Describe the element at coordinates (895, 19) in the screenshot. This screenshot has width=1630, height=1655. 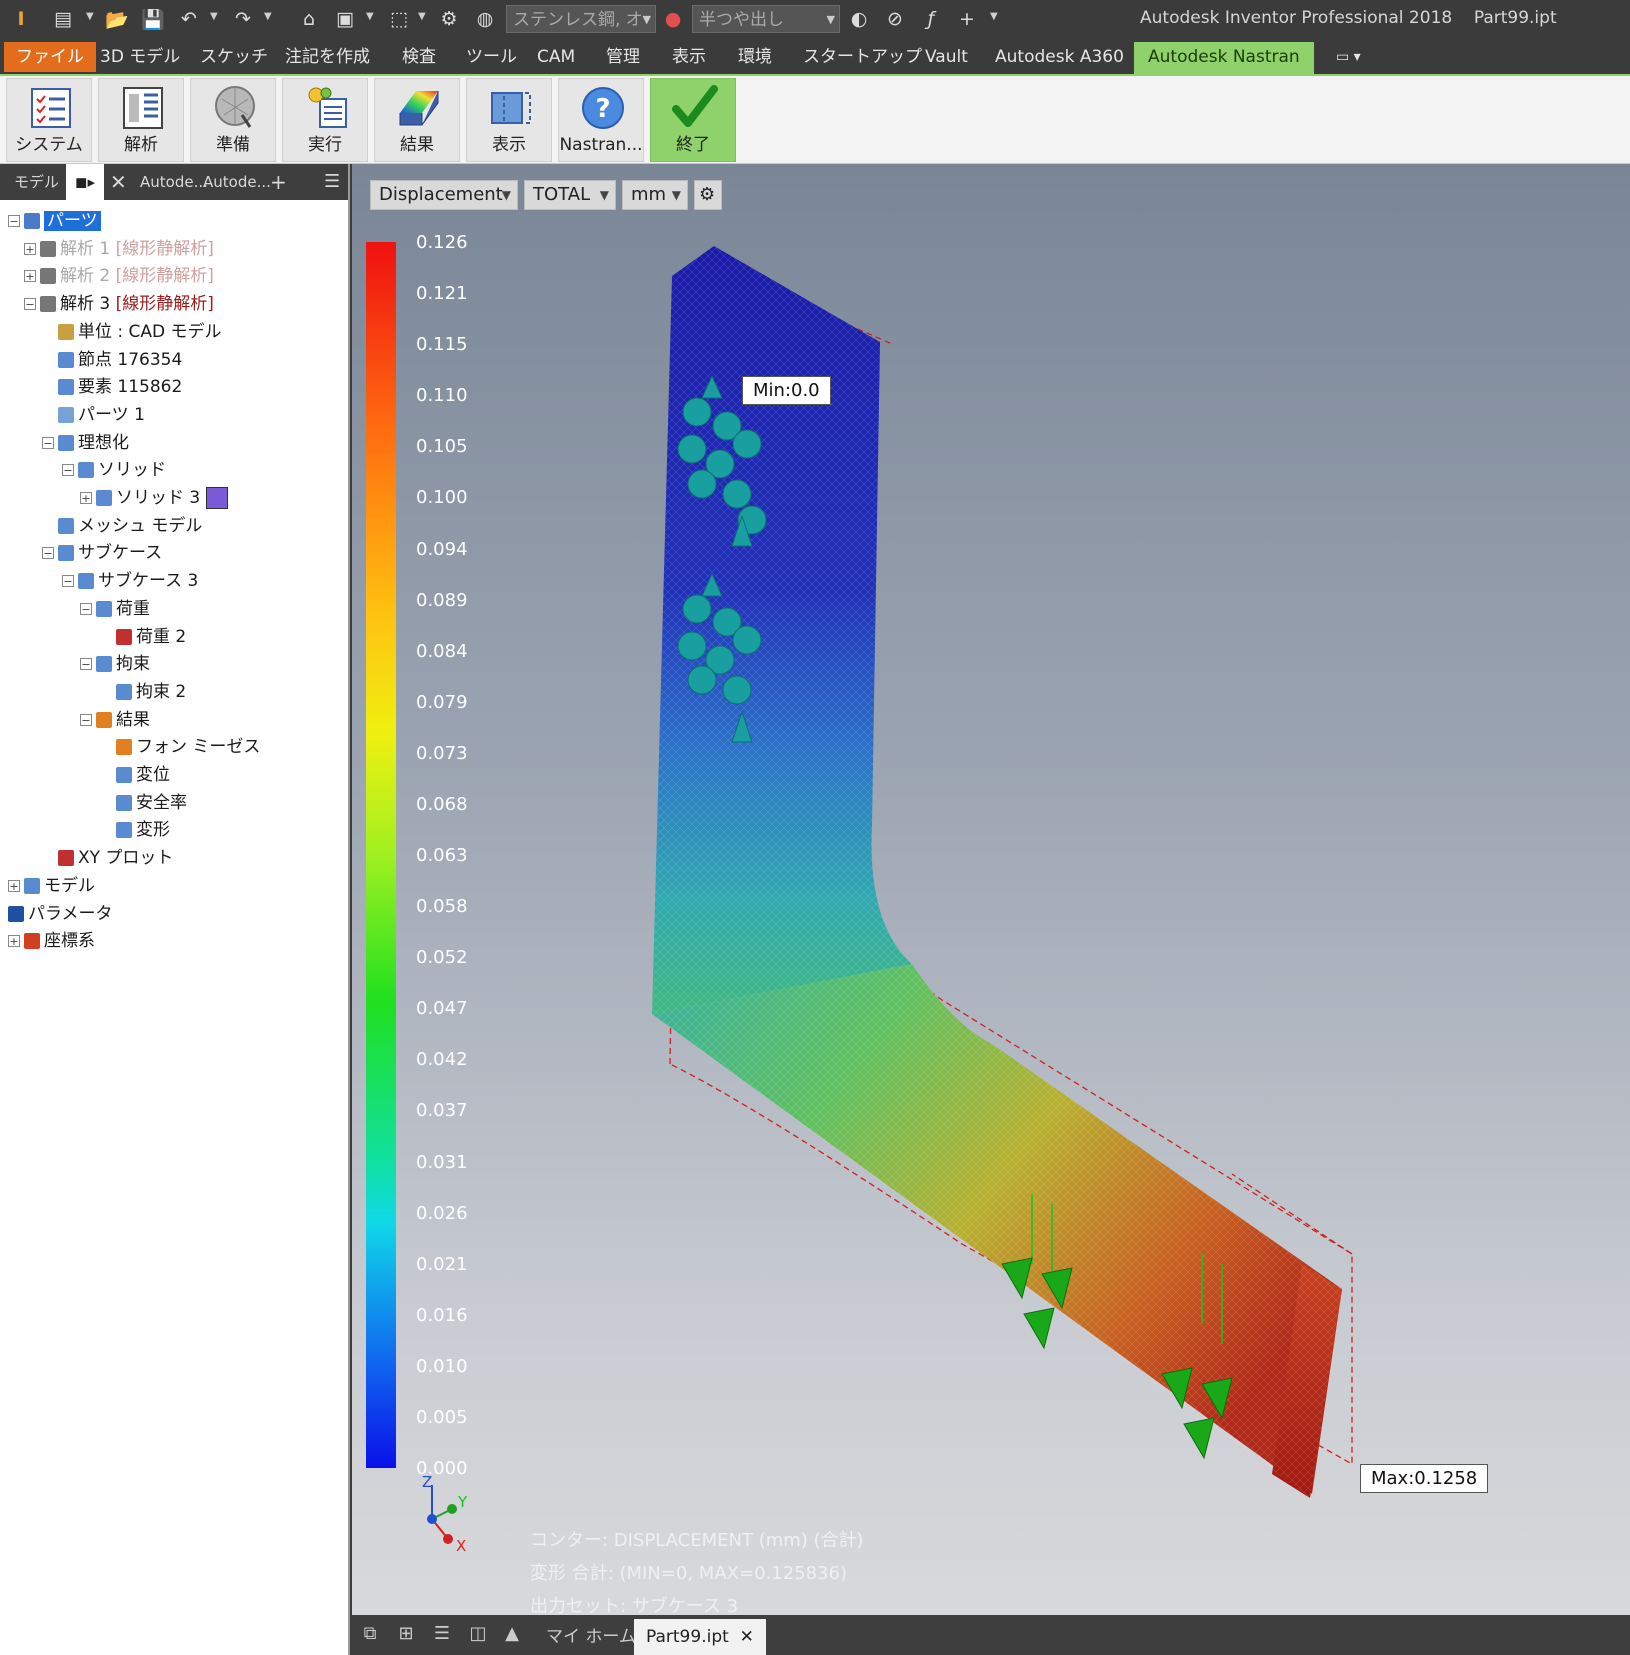
I see `clear-appearance-icon: ⊘` at that location.